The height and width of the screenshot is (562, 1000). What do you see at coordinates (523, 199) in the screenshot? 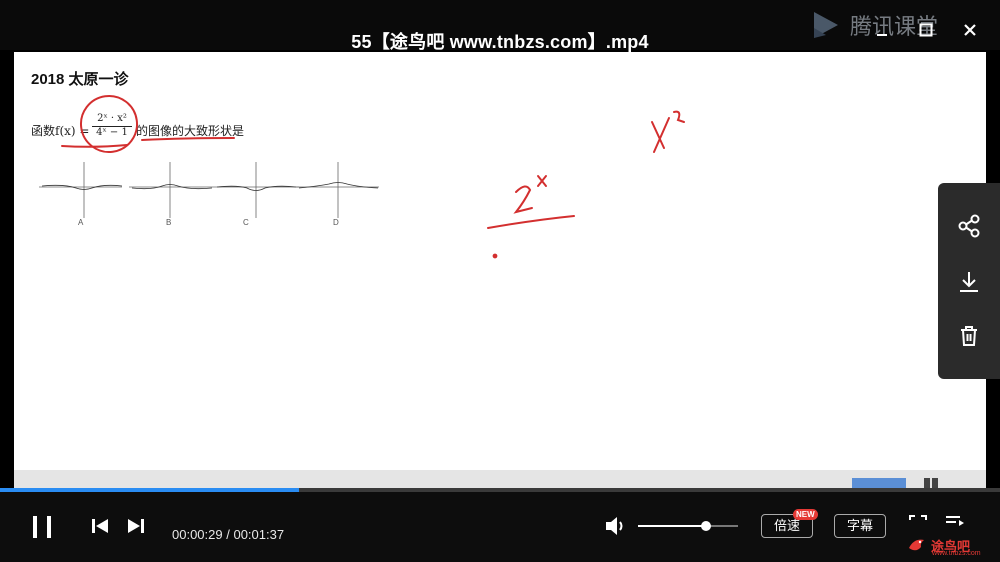
I see `handwritten-2-power-x` at bounding box center [523, 199].